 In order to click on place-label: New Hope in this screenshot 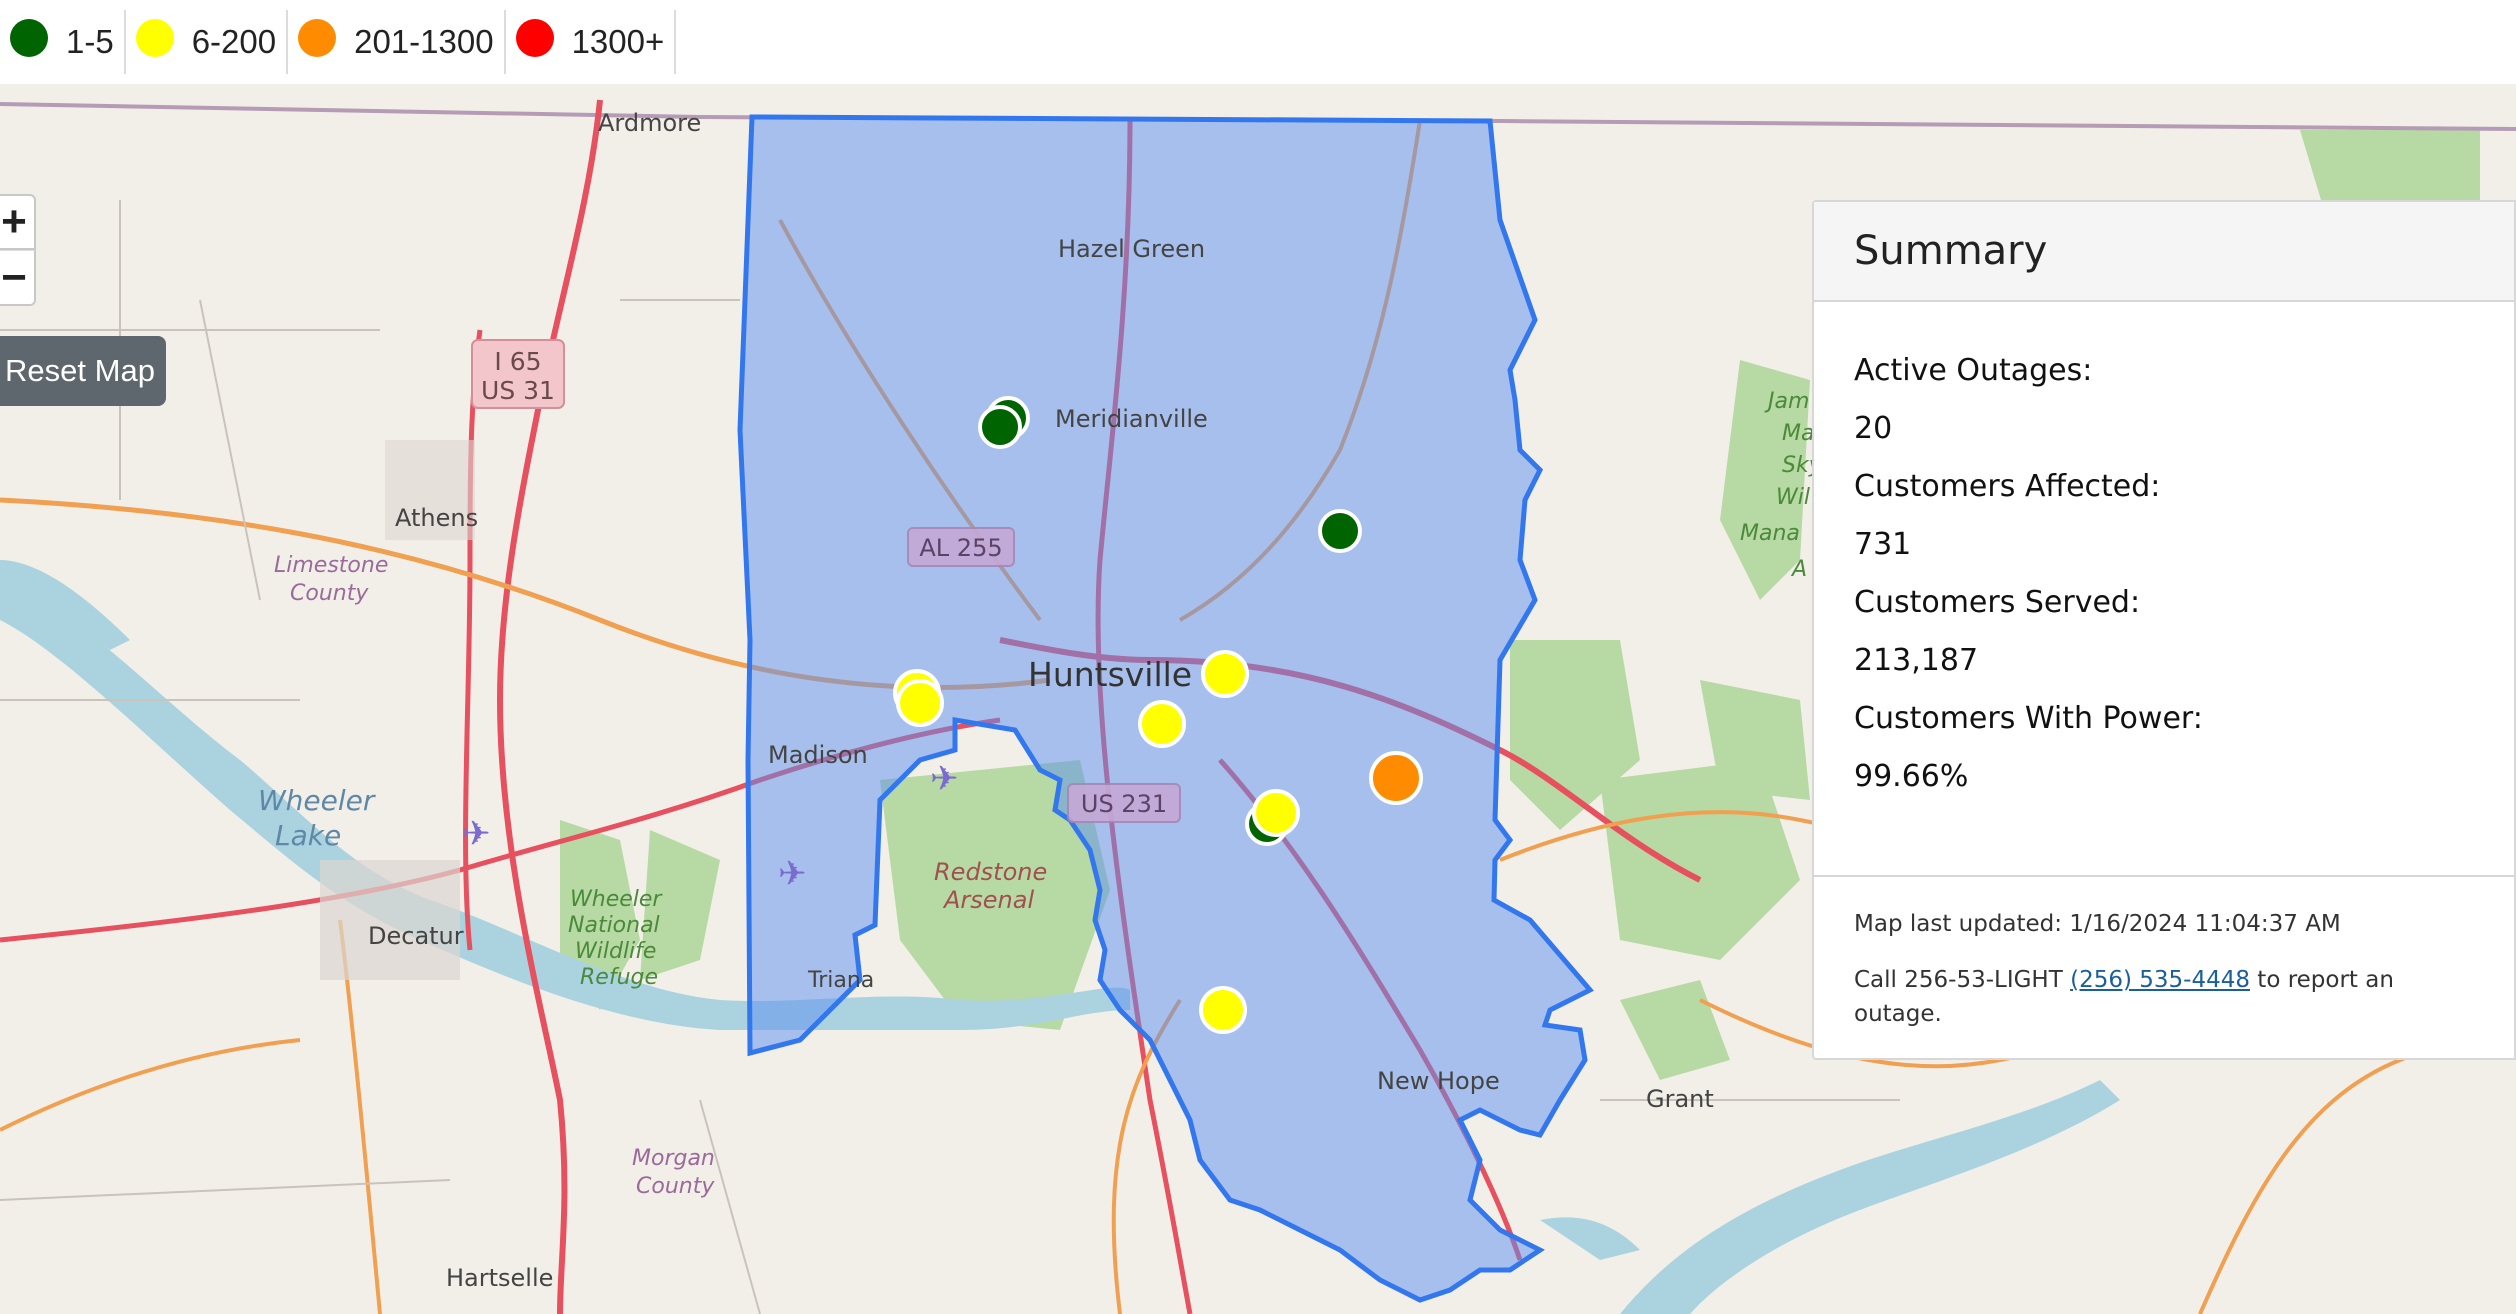, I will do `click(1438, 1081)`.